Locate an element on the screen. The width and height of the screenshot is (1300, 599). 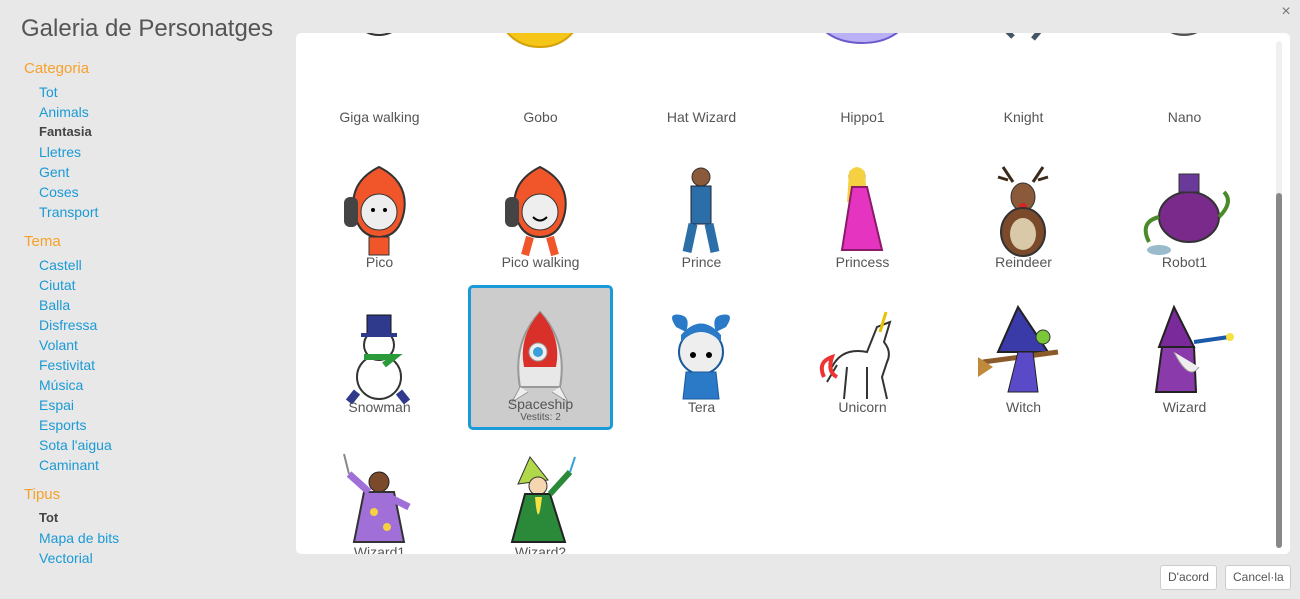
sidebar-item: Transport is located at coordinates (161, 212).